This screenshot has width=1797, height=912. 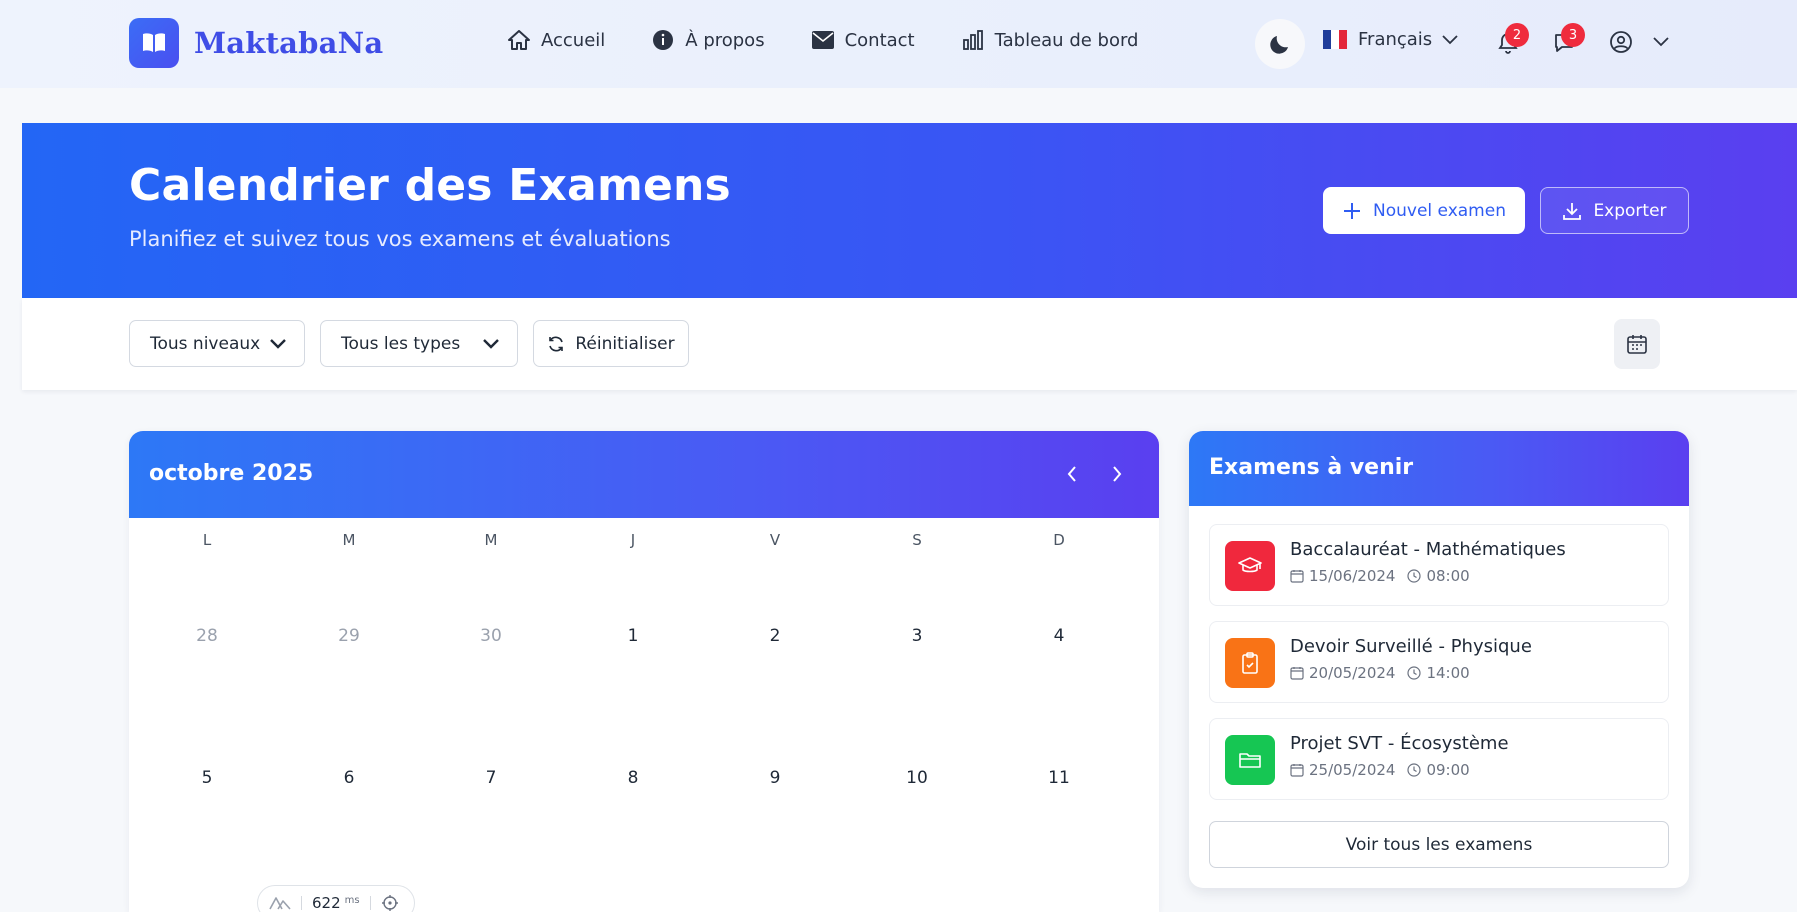 I want to click on notifications-button: 2, so click(x=1511, y=40).